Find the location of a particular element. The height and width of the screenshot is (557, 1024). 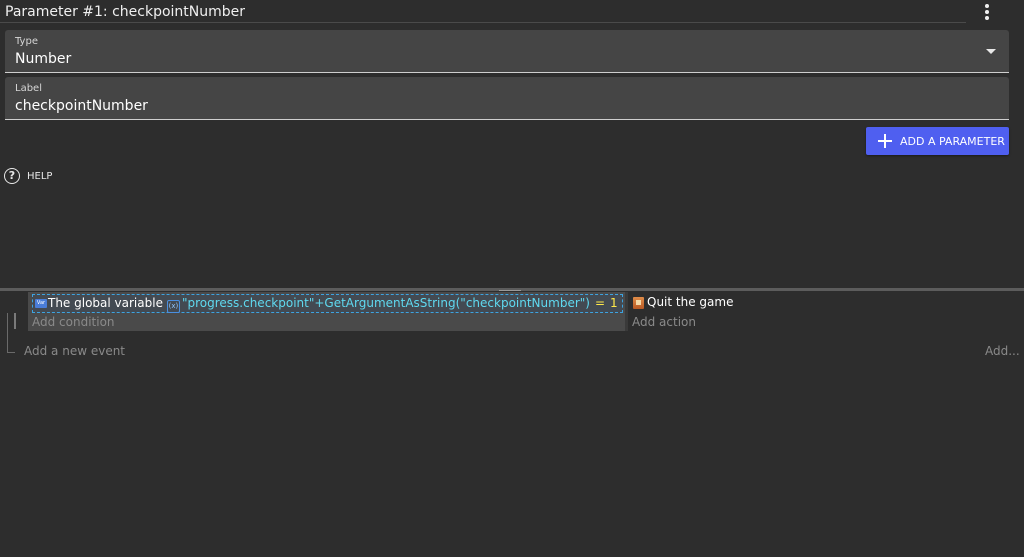

quit-door-icon is located at coordinates (638, 303).